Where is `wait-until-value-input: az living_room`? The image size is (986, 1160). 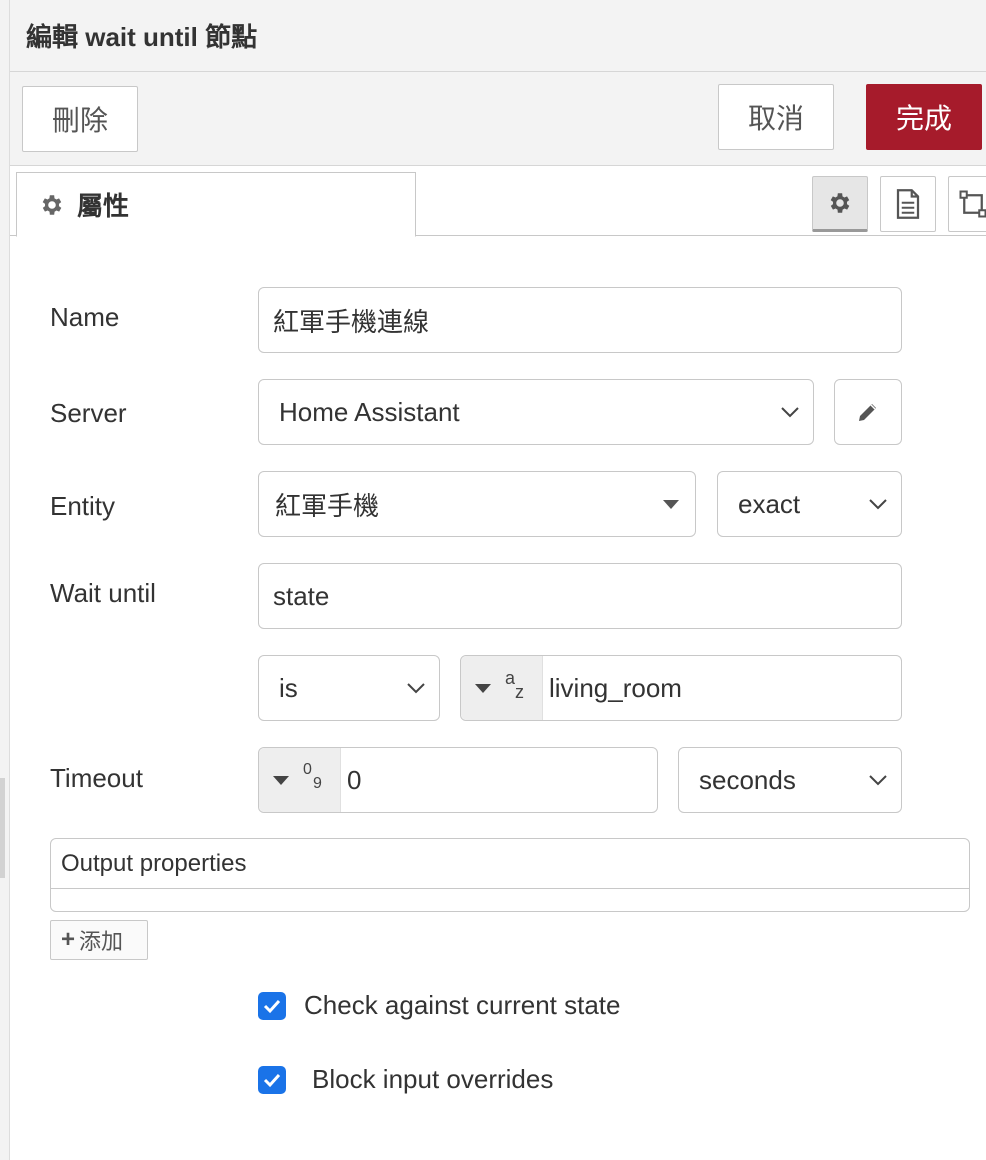
wait-until-value-input: az living_room is located at coordinates (681, 688).